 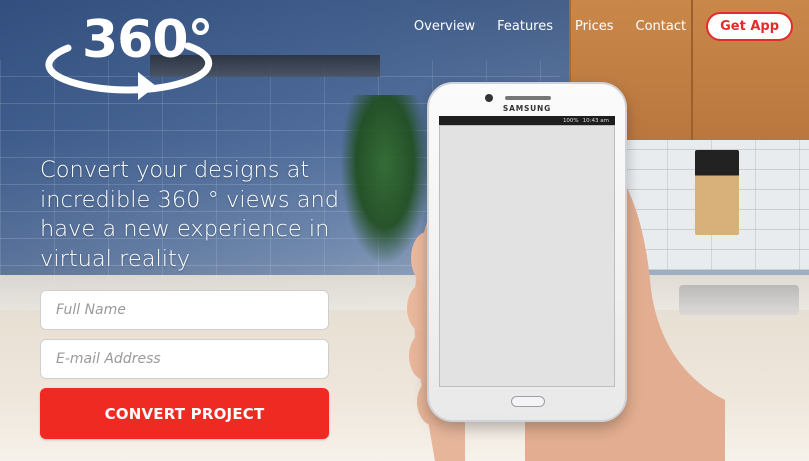 I want to click on get-app-button: Get App, so click(x=749, y=26).